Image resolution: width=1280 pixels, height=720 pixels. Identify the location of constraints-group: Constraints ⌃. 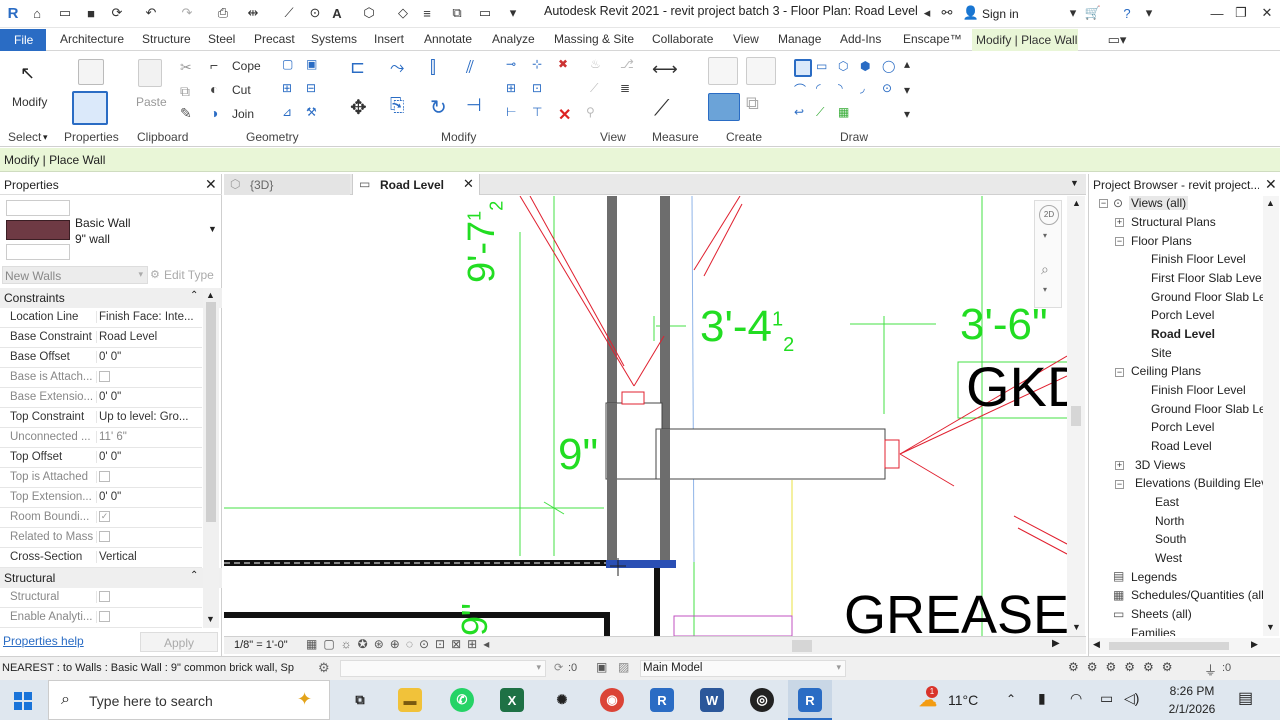
(111, 298).